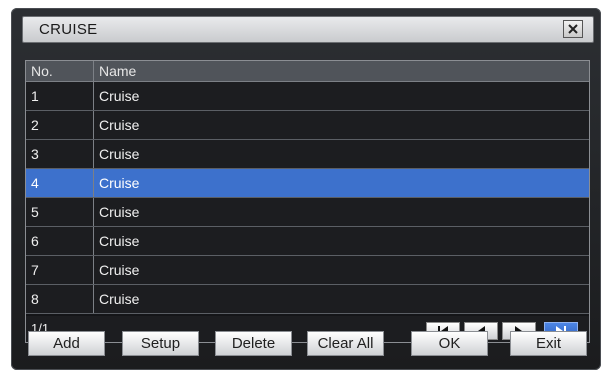 This screenshot has height=385, width=607. Describe the element at coordinates (449, 343) in the screenshot. I see `ok-button: OK` at that location.